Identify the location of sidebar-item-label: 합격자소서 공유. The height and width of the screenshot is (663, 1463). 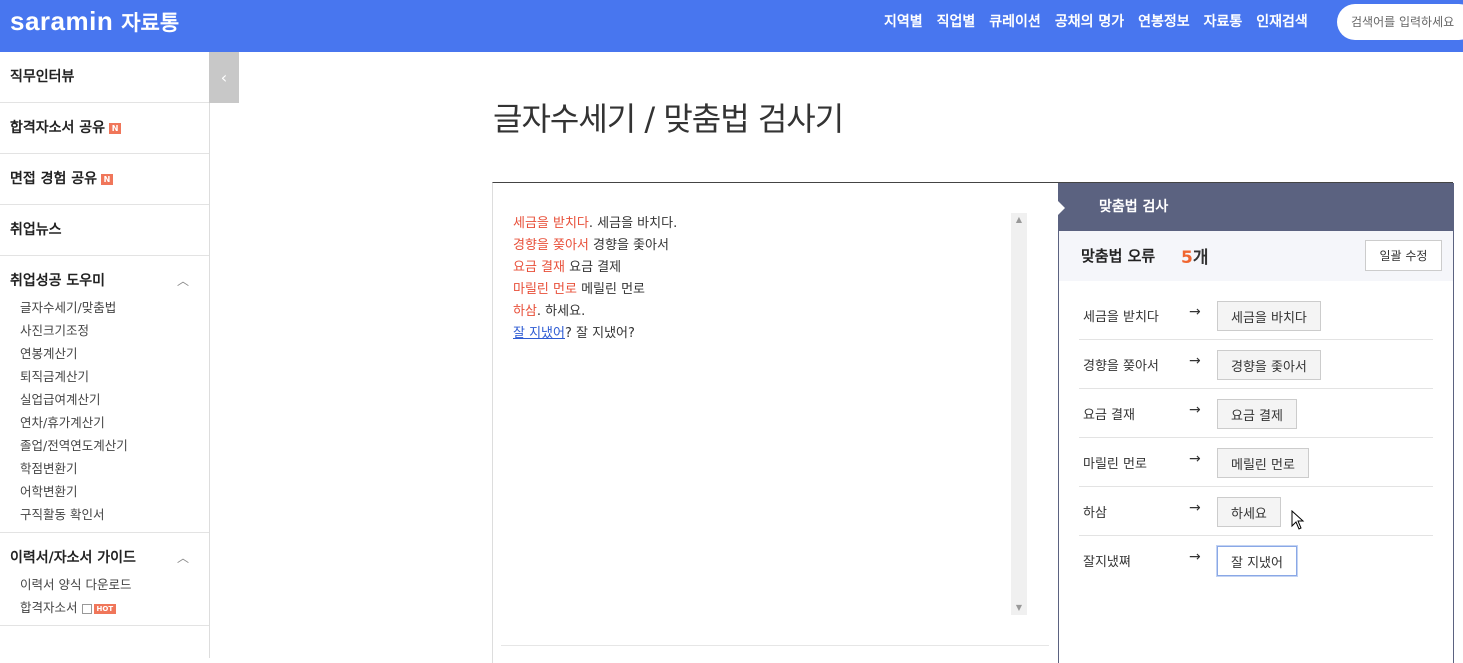
(58, 128).